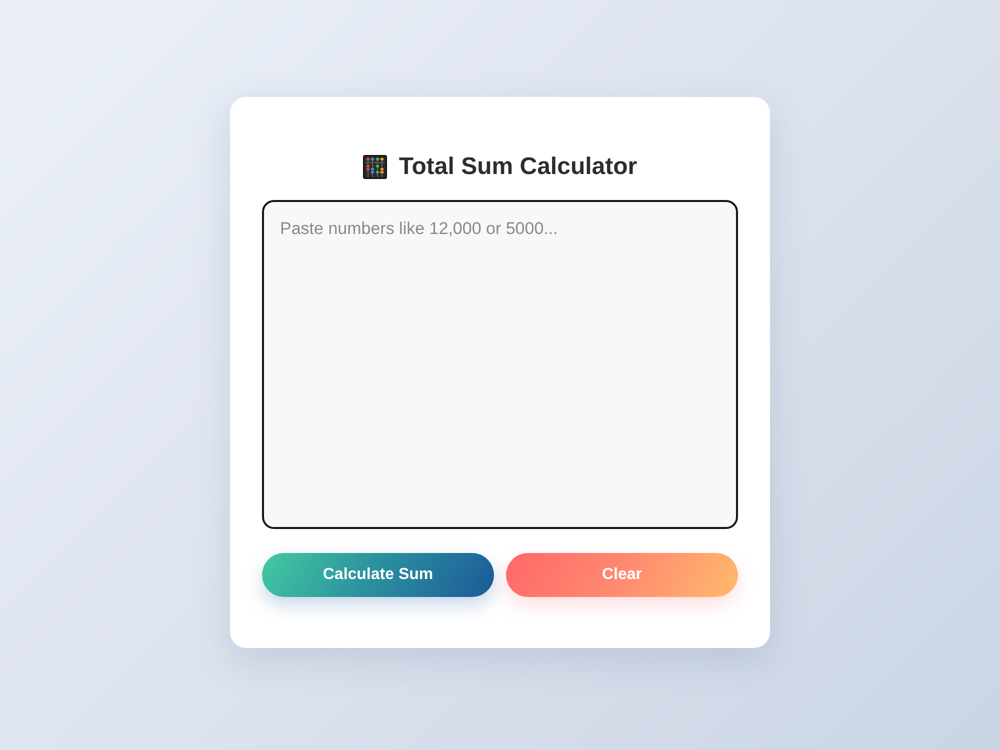  I want to click on app-title: Total Sum Calculator, so click(518, 167).